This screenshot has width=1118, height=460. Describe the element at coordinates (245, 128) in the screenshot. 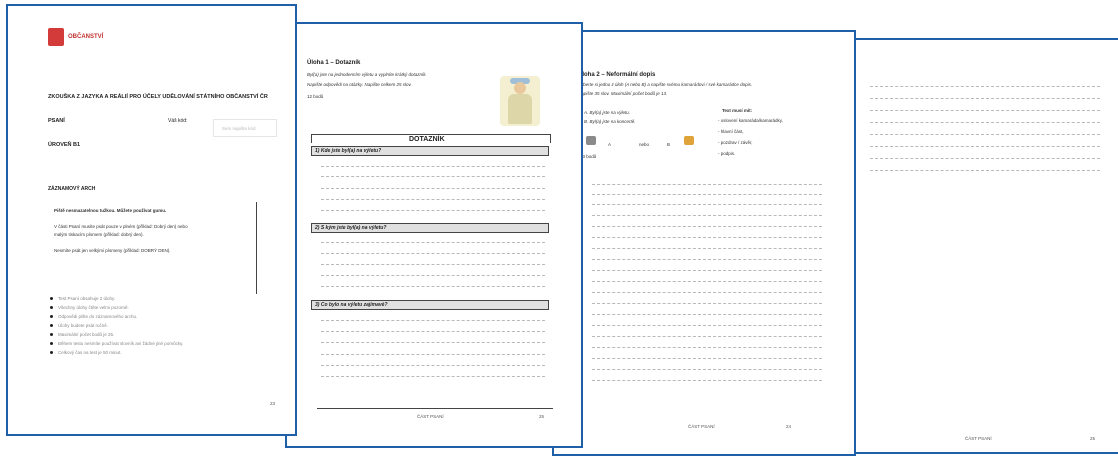

I see `code-field: Sem napište kód` at that location.